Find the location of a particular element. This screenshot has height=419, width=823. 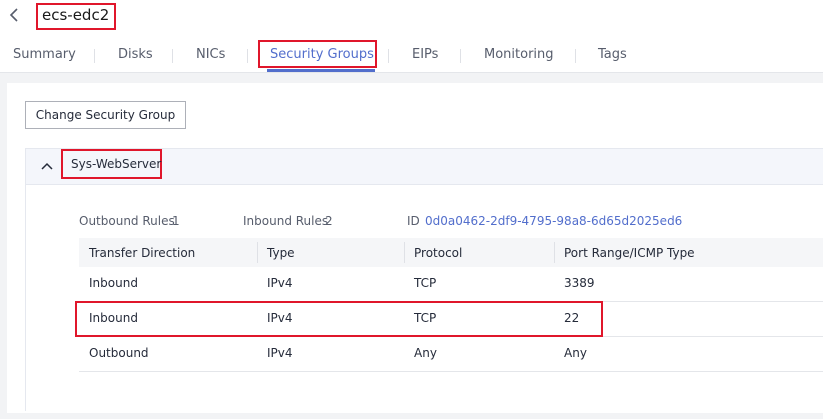

cell-protocol: TCP is located at coordinates (425, 283).